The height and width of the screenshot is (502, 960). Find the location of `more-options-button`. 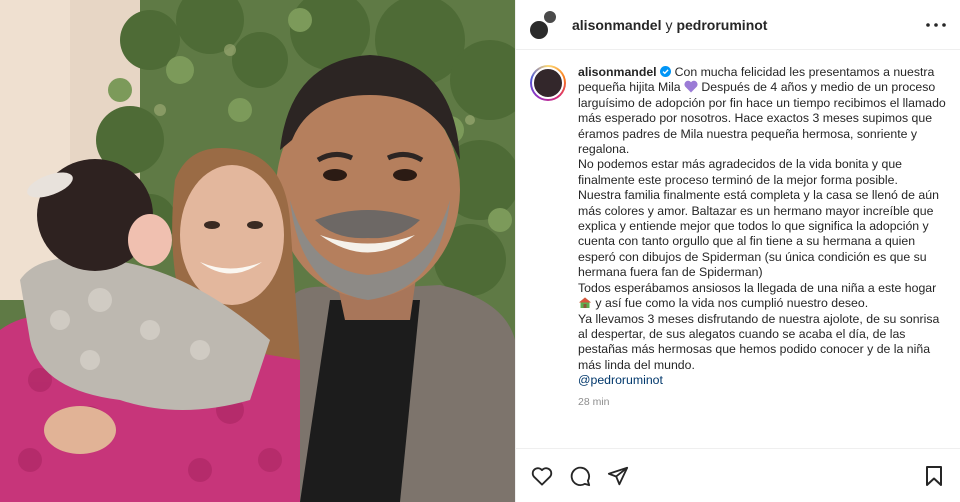

more-options-button is located at coordinates (936, 25).